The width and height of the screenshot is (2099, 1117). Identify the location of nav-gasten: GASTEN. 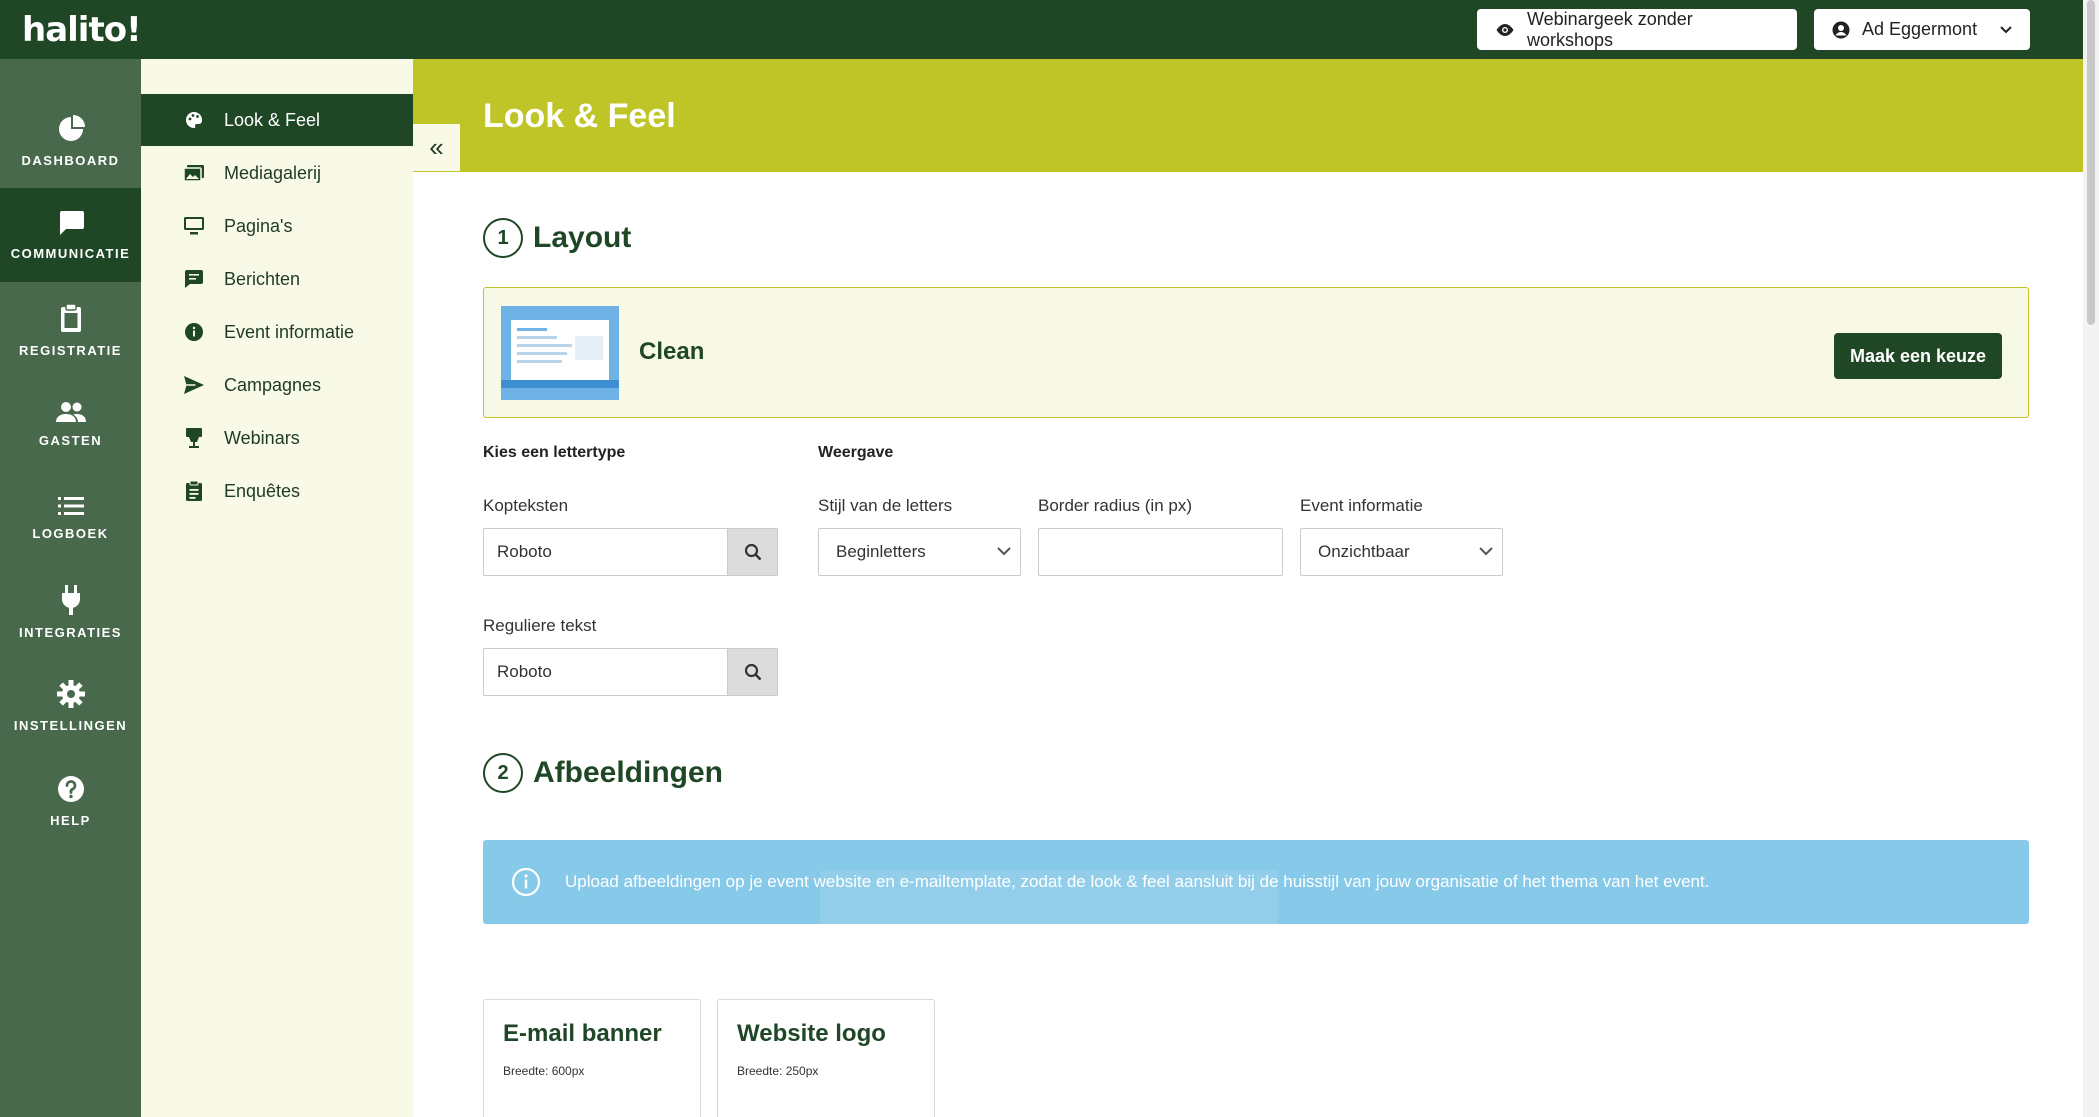
(70, 424).